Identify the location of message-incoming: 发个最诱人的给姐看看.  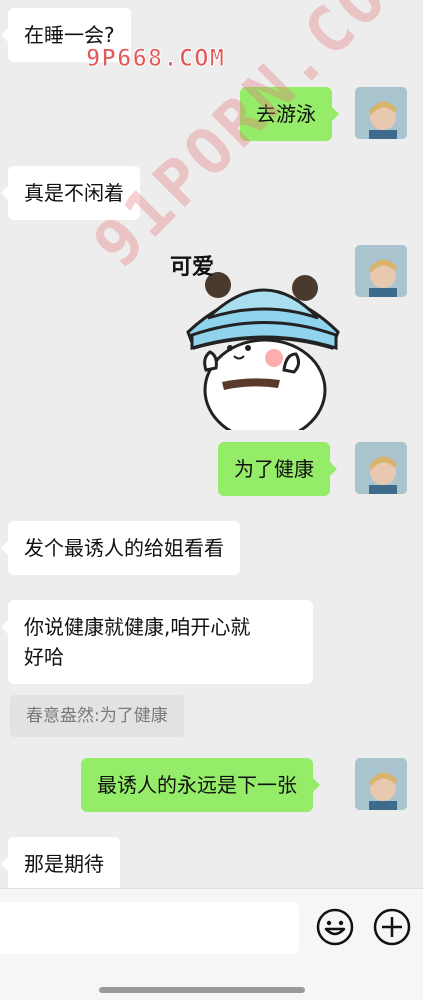
(120, 548).